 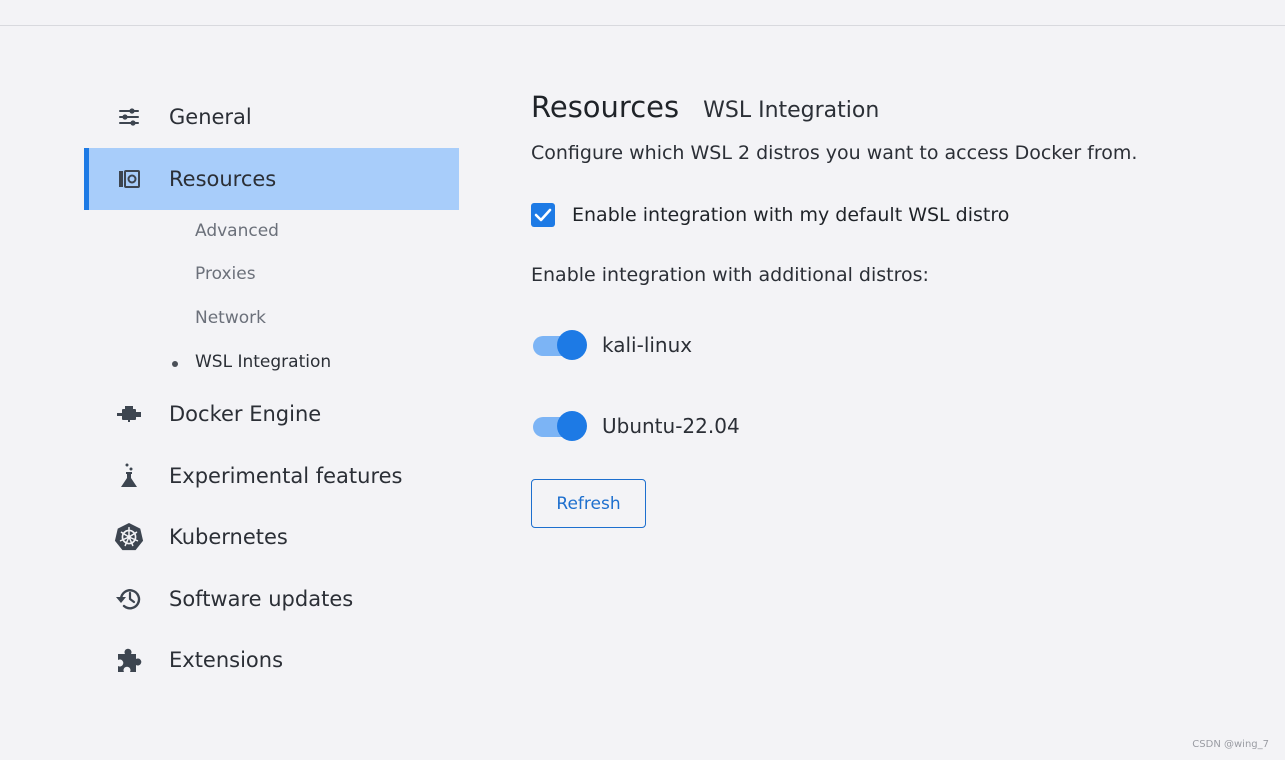 What do you see at coordinates (210, 117) in the screenshot?
I see `sidebar-item-label: General` at bounding box center [210, 117].